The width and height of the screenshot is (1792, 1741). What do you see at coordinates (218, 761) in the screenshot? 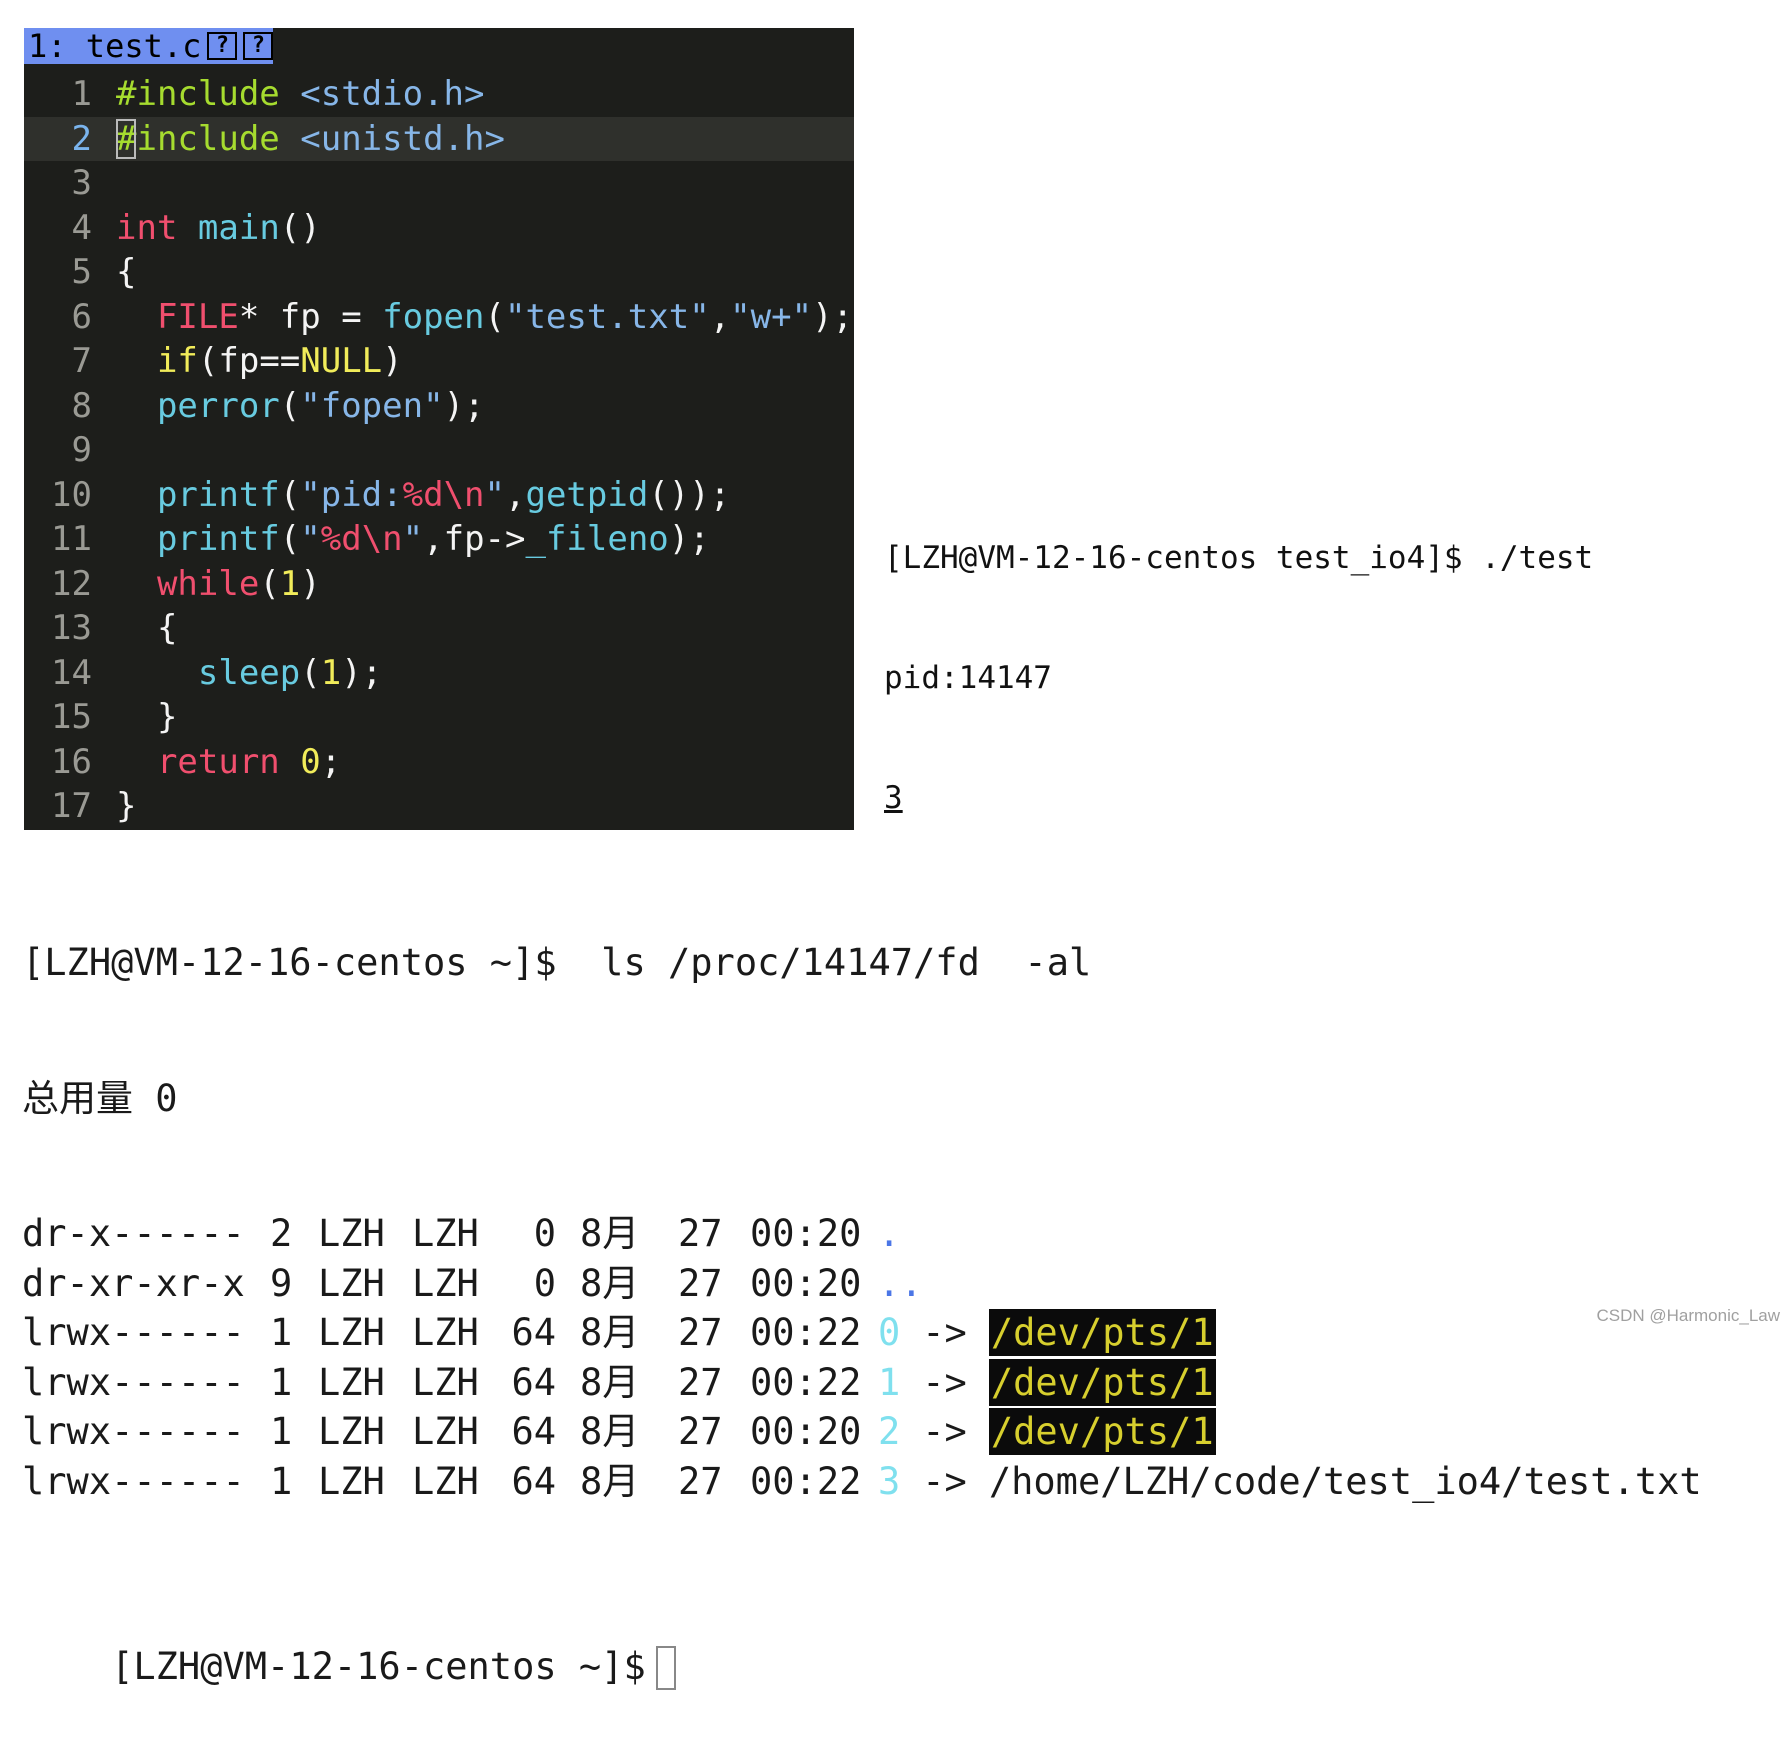
I see `code-token: return` at bounding box center [218, 761].